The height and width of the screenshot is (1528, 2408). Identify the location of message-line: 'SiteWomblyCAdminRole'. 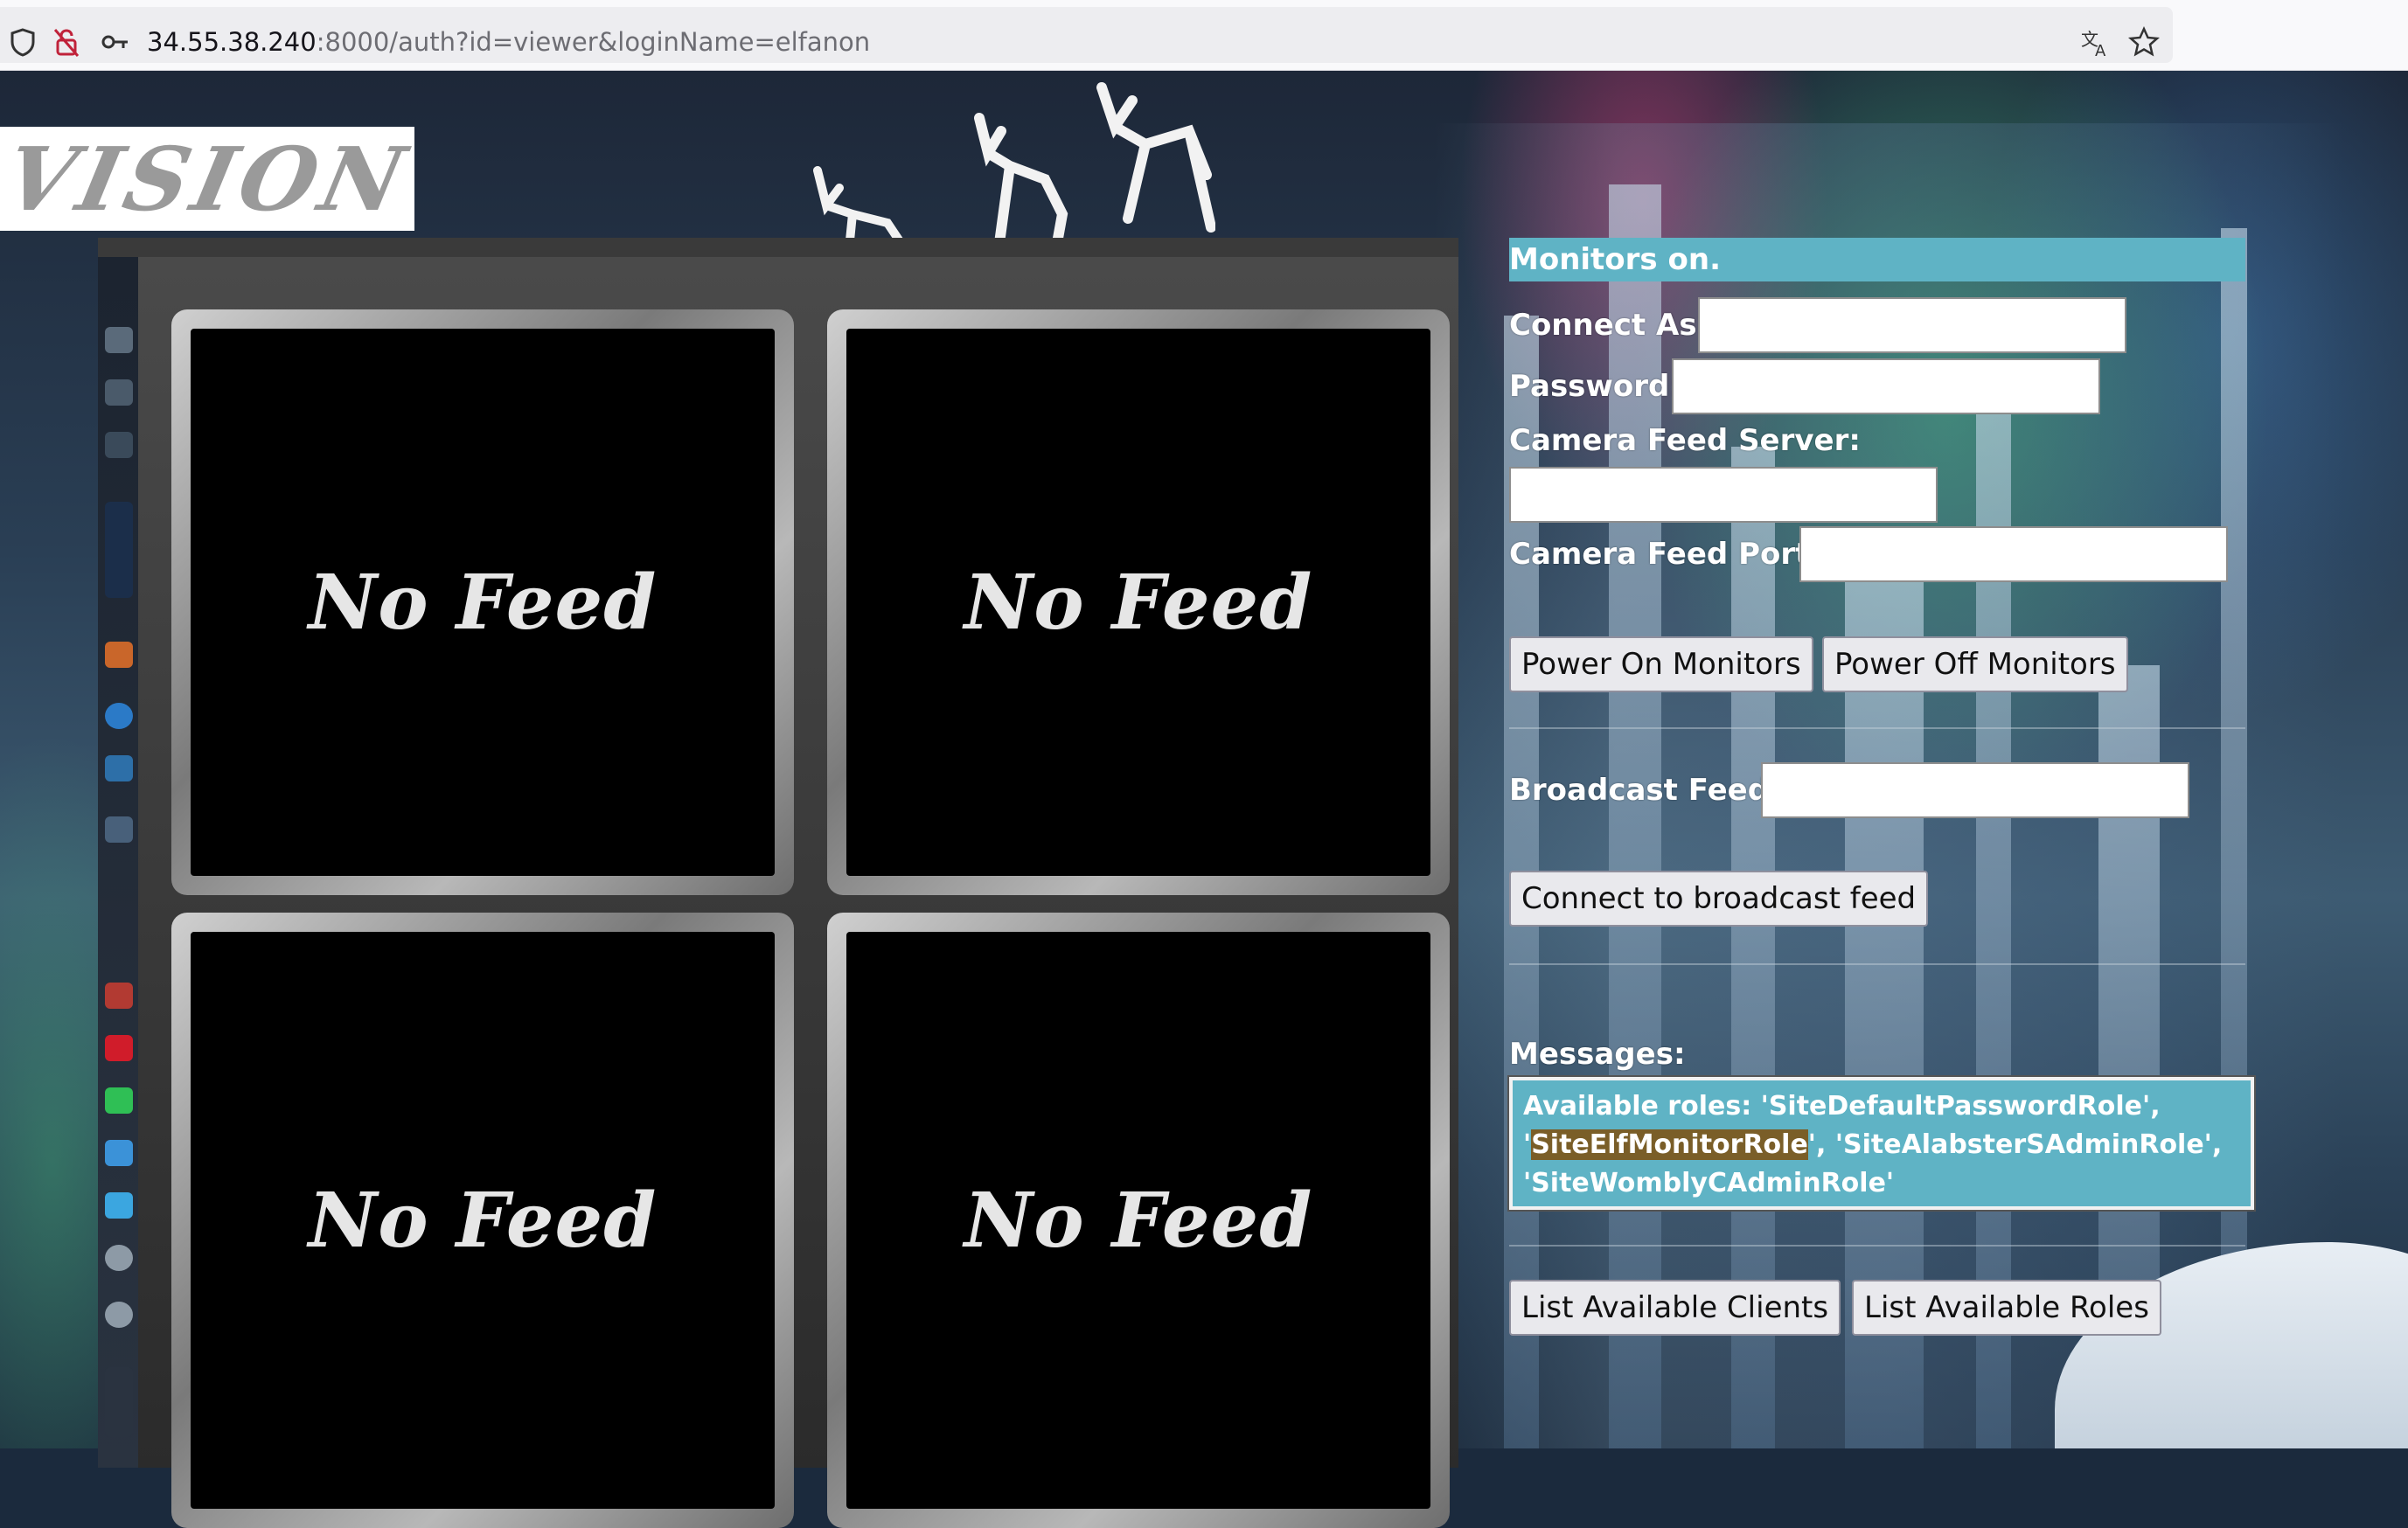
(1709, 1183).